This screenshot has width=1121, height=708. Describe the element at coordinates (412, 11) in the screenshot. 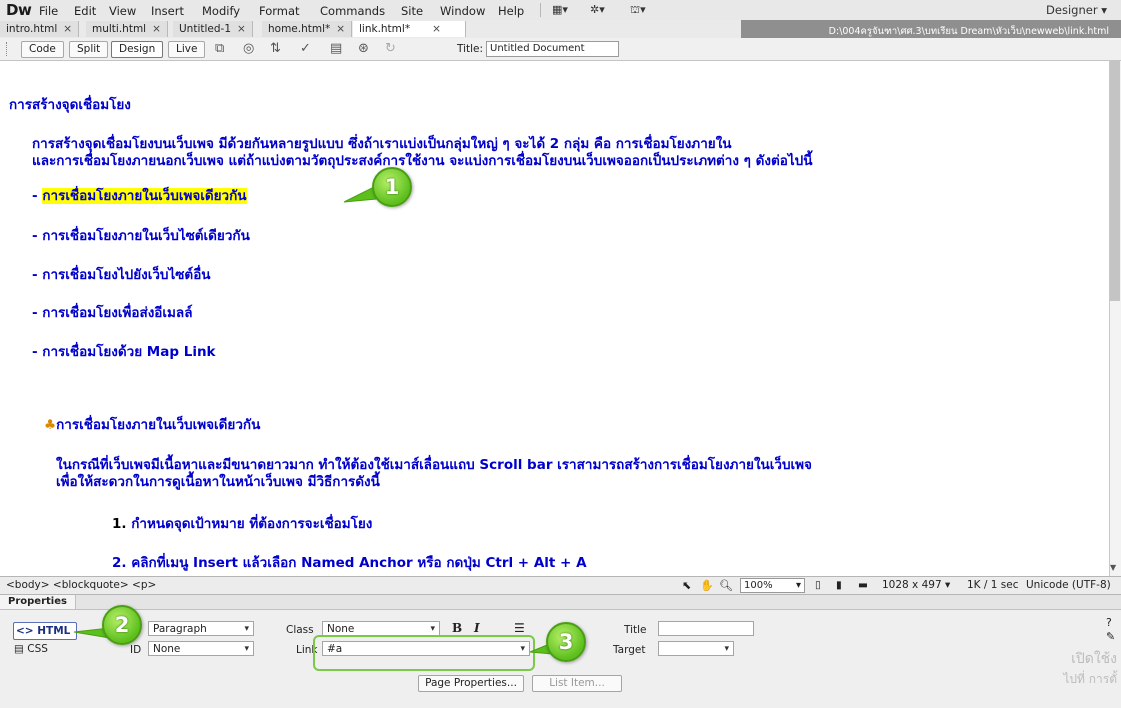

I see `menu-site: Site` at that location.